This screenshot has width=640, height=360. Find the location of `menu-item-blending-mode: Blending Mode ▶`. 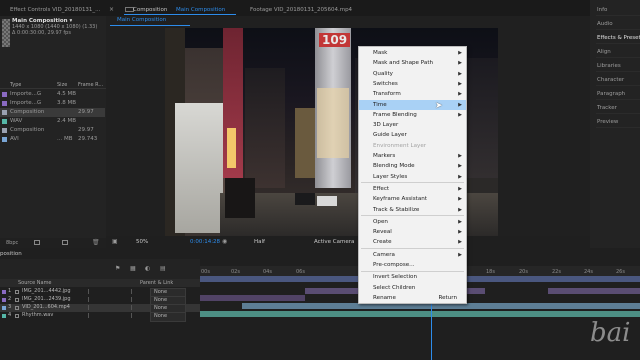

menu-item-blending-mode: Blending Mode ▶ is located at coordinates (412, 166).